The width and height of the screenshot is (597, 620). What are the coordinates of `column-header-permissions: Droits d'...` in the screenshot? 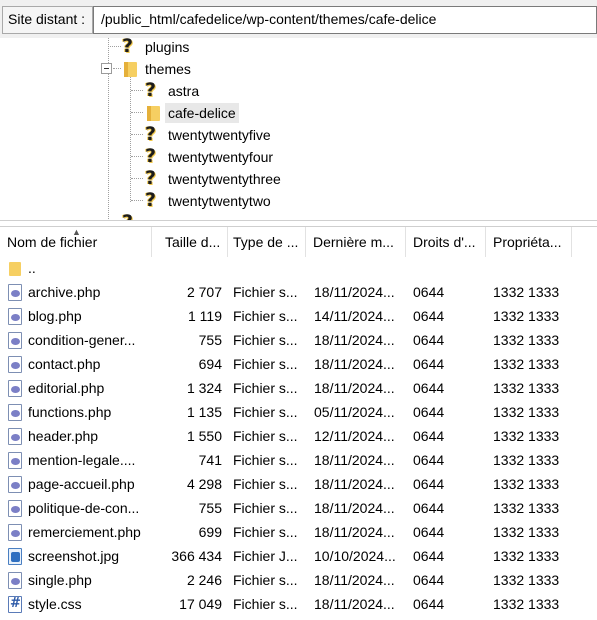 It's located at (446, 242).